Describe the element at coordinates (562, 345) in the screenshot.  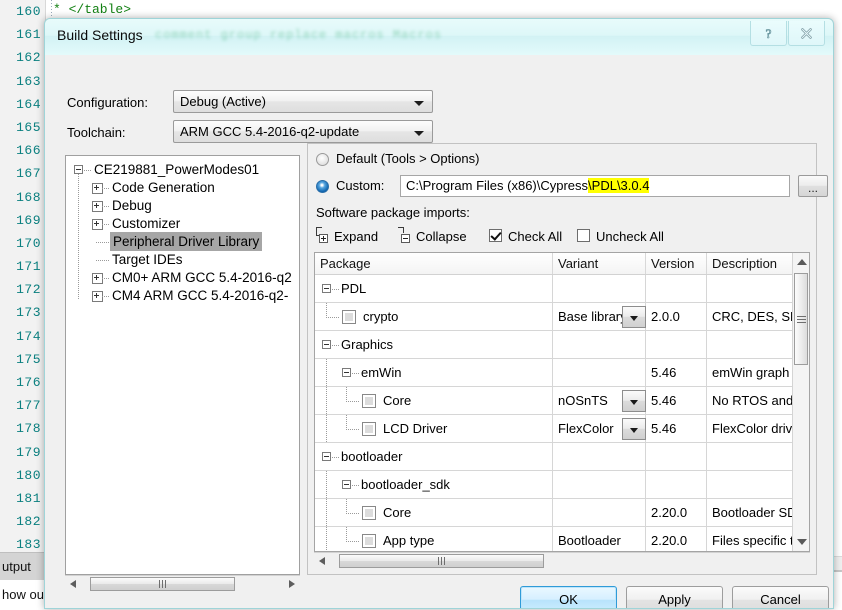
I see `table-row: Graphics` at that location.